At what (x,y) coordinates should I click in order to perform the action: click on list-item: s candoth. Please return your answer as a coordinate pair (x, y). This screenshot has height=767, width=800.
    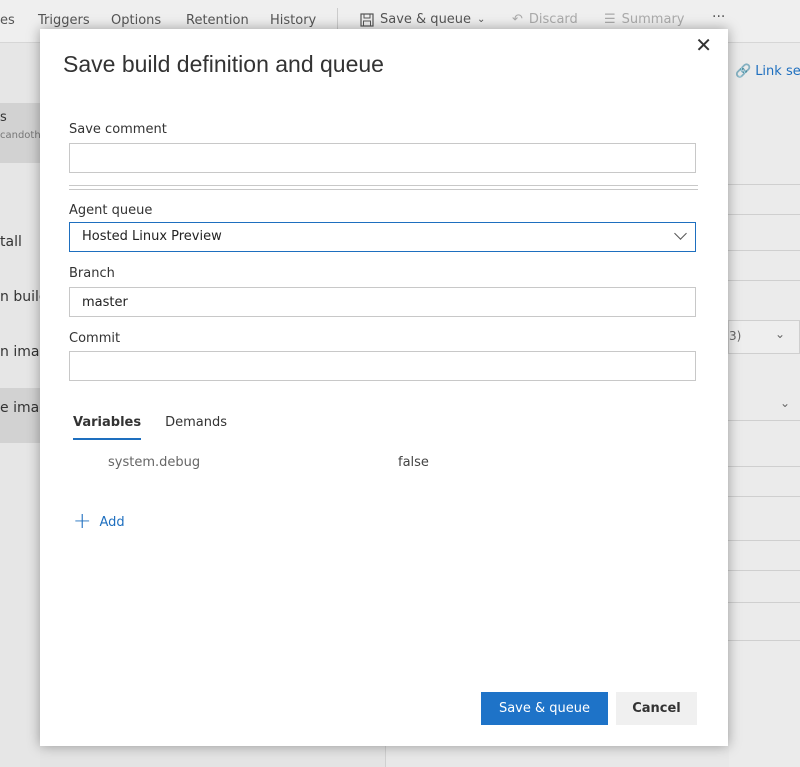
    Looking at the image, I should click on (20, 133).